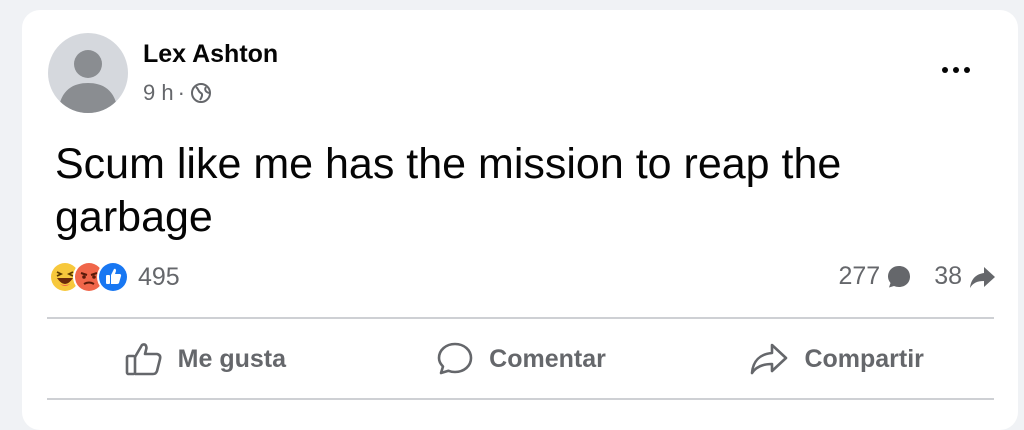 The width and height of the screenshot is (1024, 430). Describe the element at coordinates (158, 93) in the screenshot. I see `post-time: 9 h` at that location.